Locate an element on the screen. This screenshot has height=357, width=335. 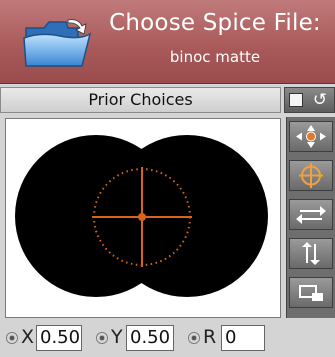
move-tool-button is located at coordinates (311, 136).